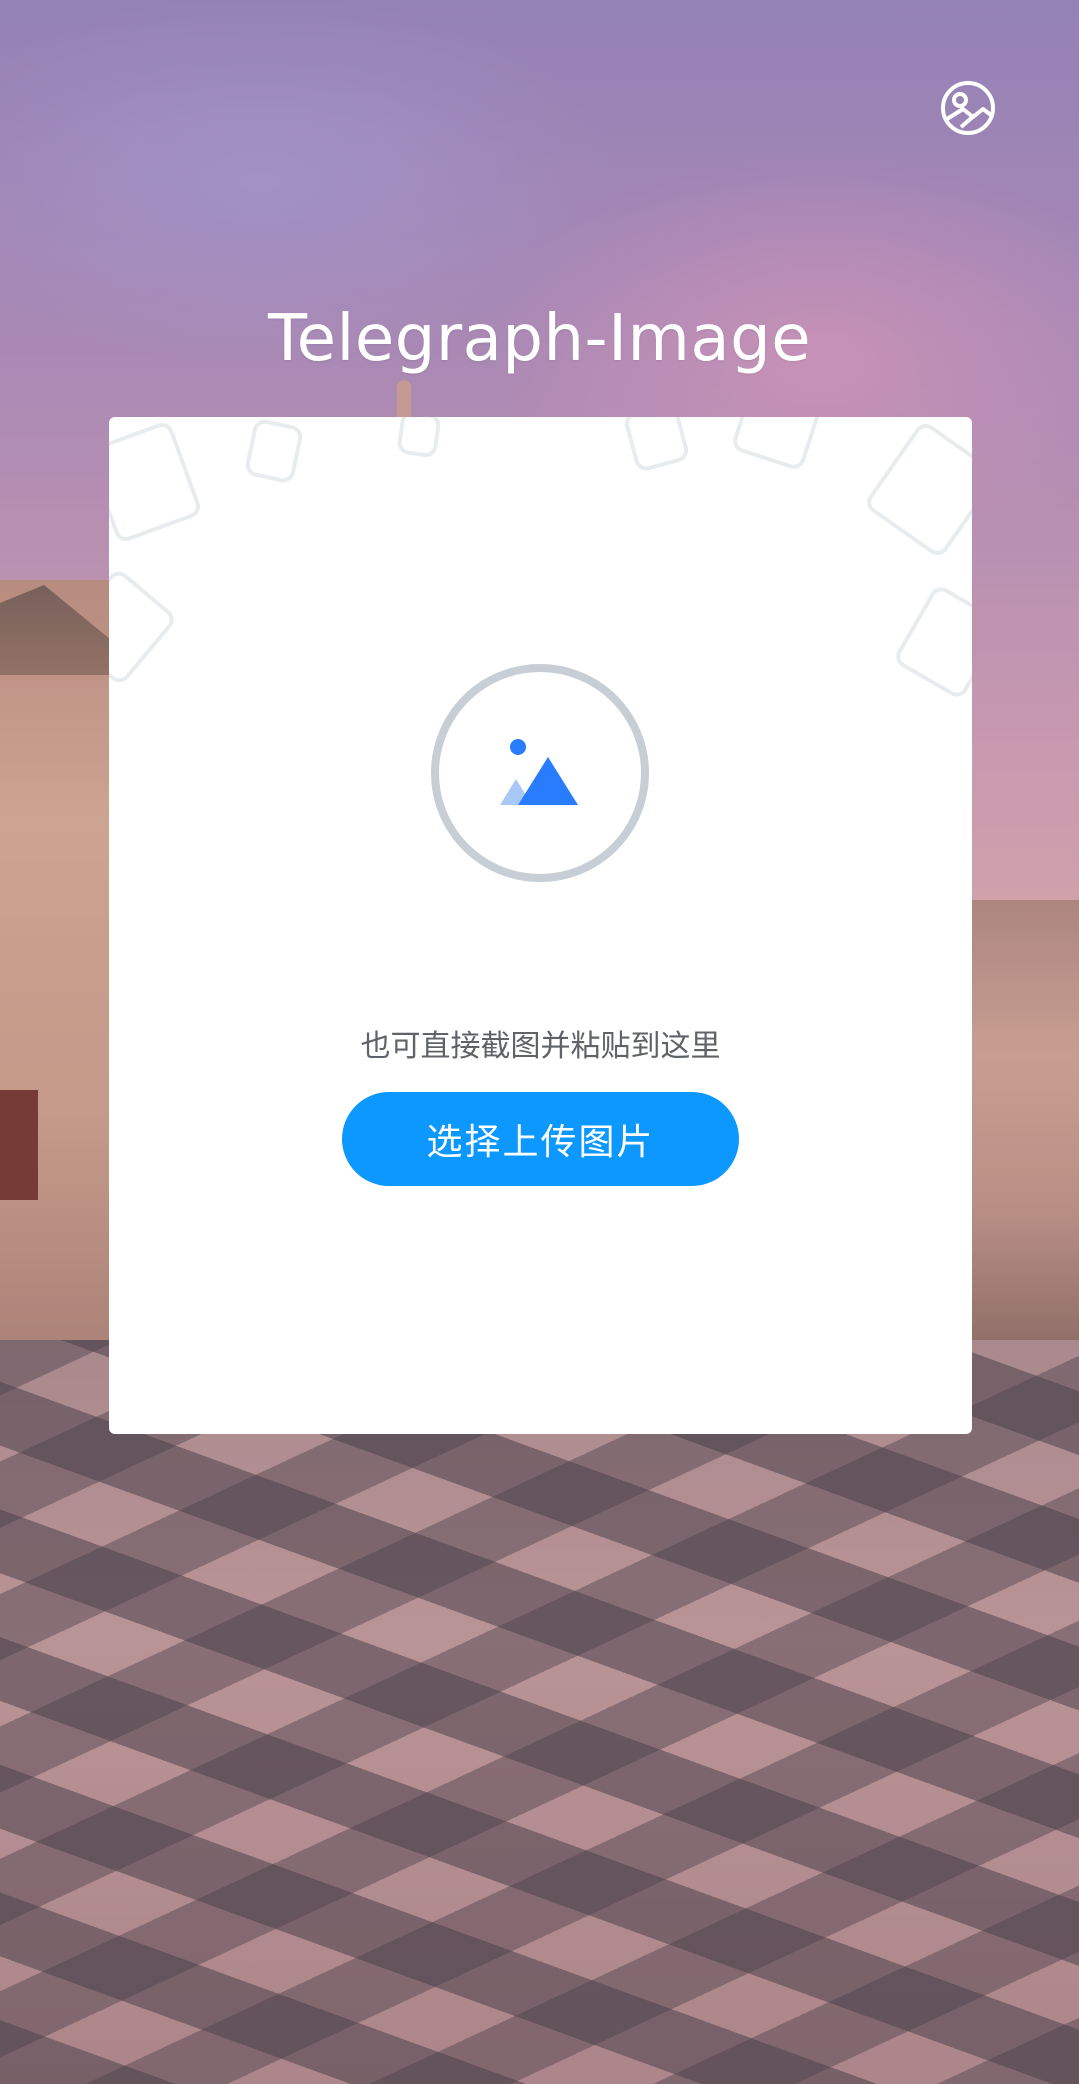 The height and width of the screenshot is (2084, 1079). I want to click on image-circle-icon, so click(968, 108).